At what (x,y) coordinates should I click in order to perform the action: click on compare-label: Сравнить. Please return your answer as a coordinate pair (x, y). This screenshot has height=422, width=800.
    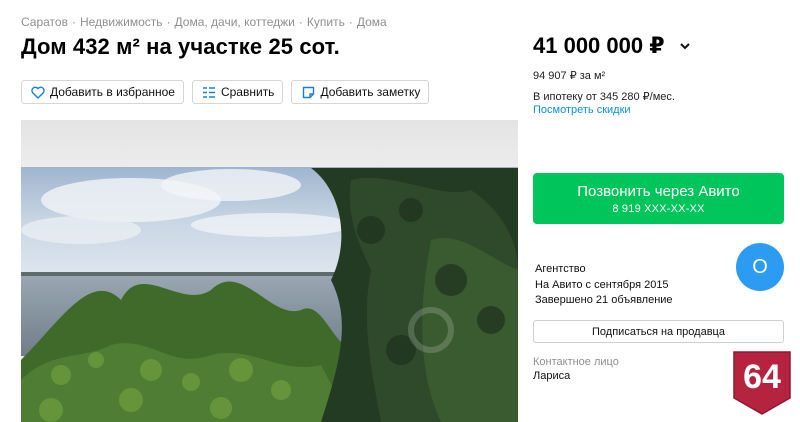
    Looking at the image, I should click on (247, 92).